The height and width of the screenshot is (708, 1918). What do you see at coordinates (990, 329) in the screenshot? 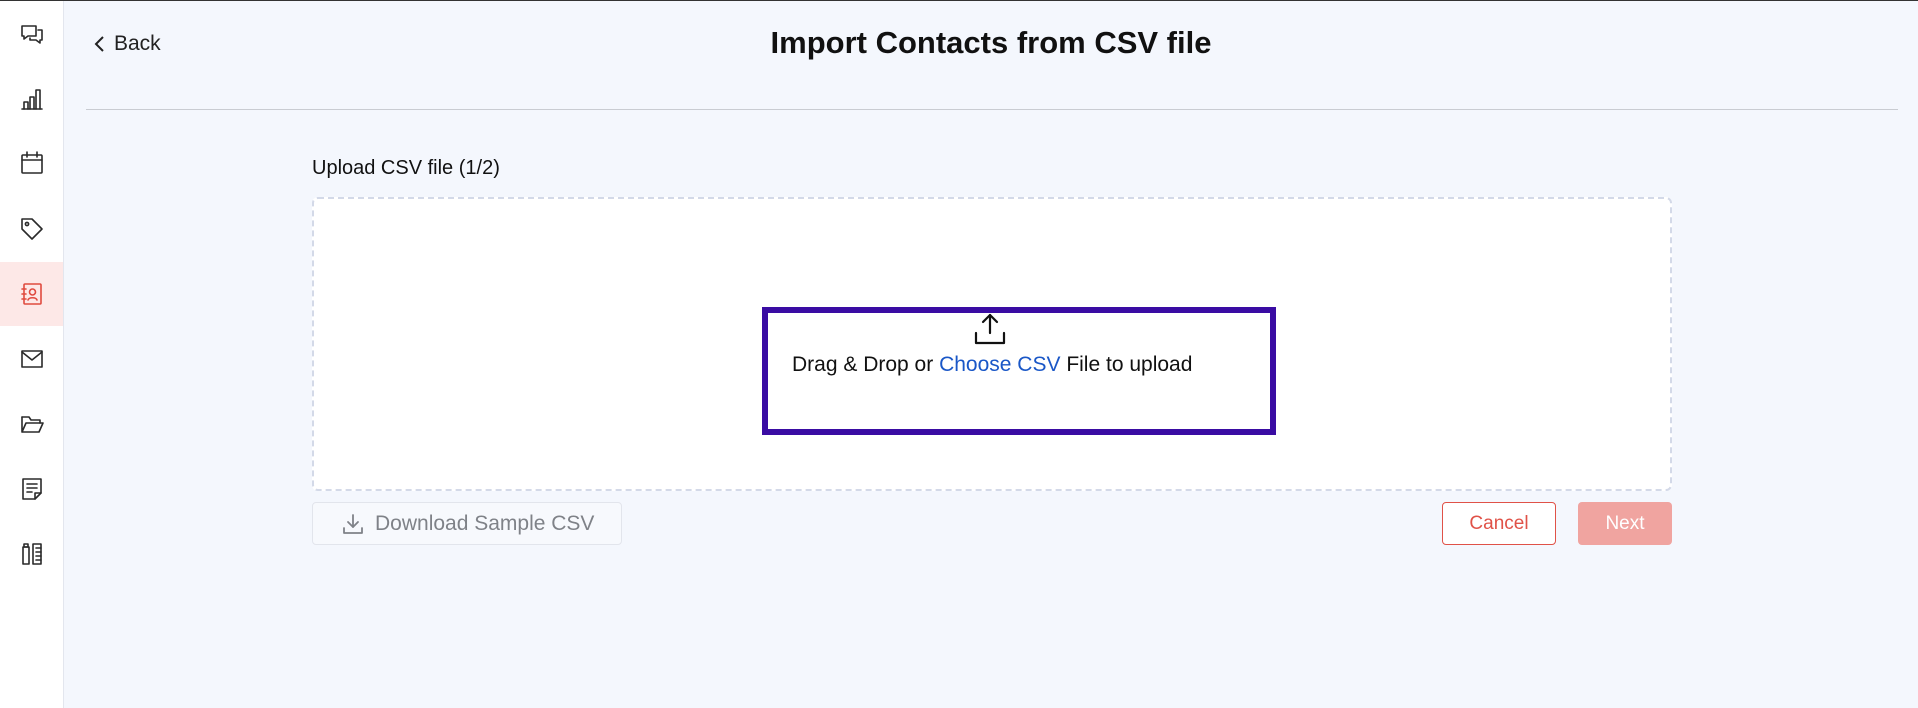
I see `upload-icon` at bounding box center [990, 329].